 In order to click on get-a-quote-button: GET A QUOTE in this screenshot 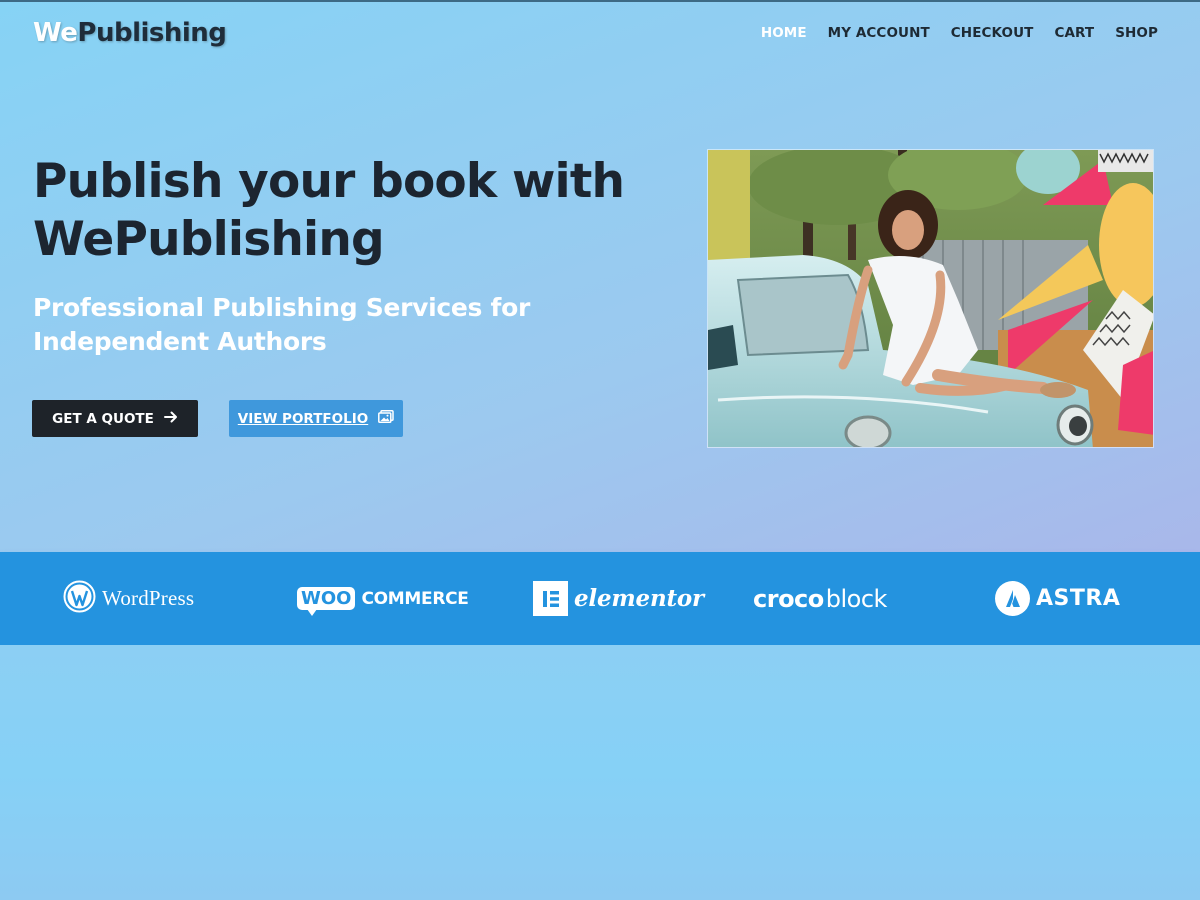, I will do `click(115, 418)`.